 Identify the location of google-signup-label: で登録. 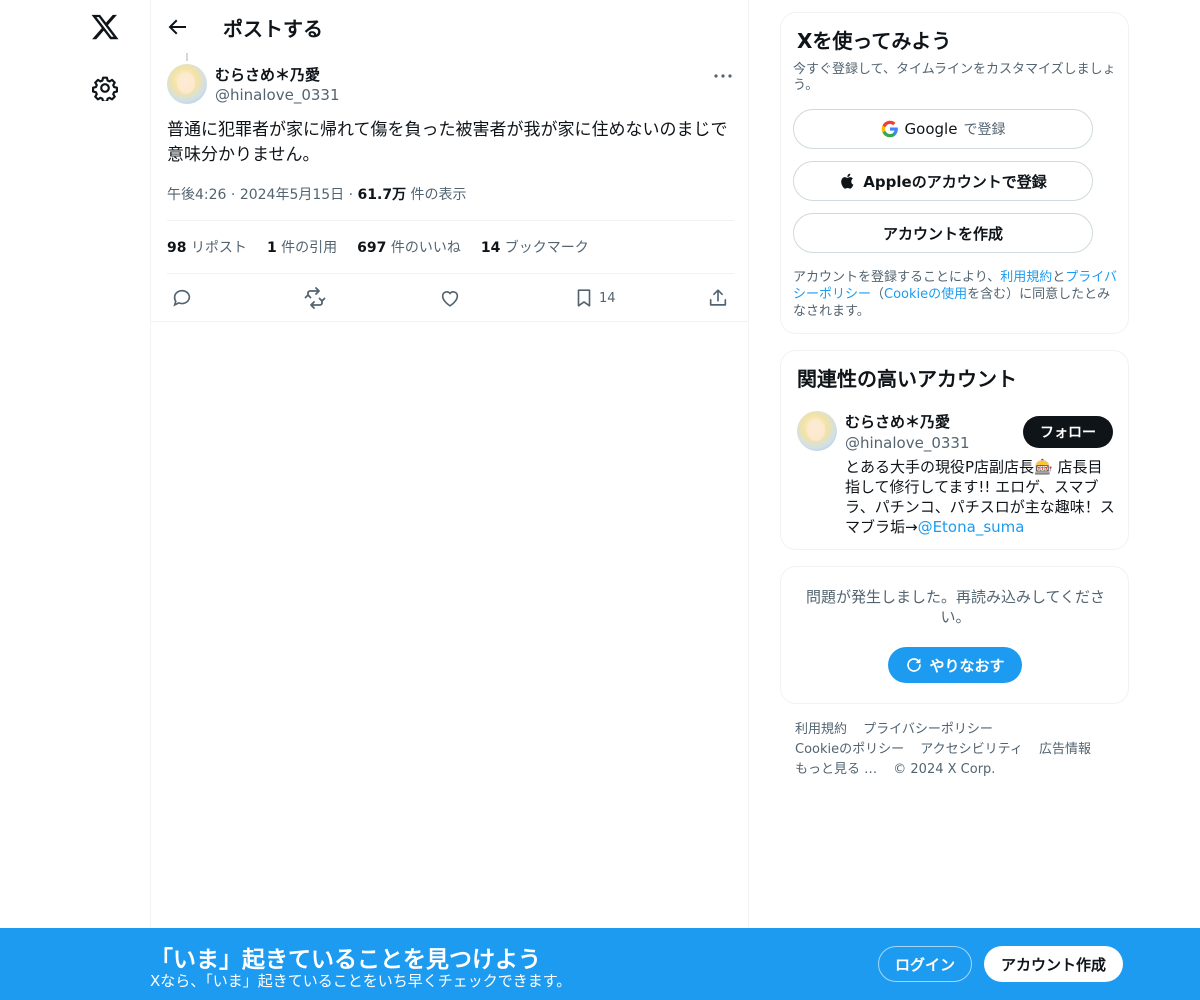
(984, 130).